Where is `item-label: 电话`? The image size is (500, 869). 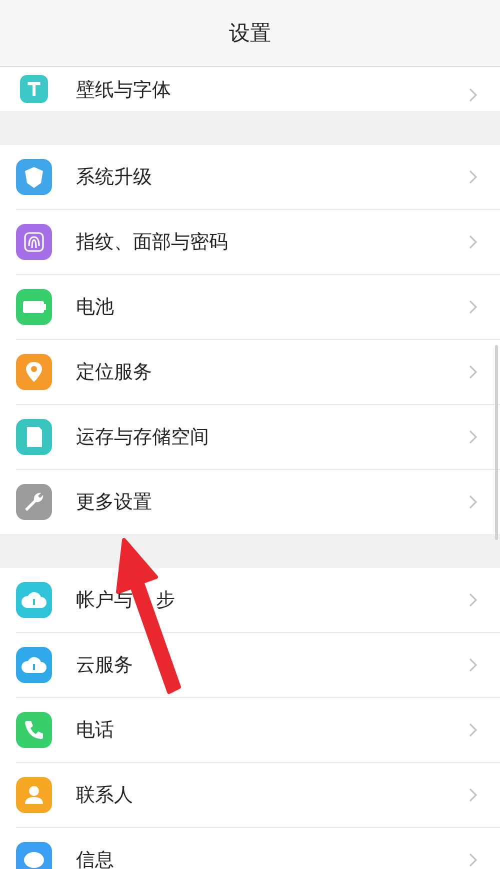
item-label: 电话 is located at coordinates (95, 730).